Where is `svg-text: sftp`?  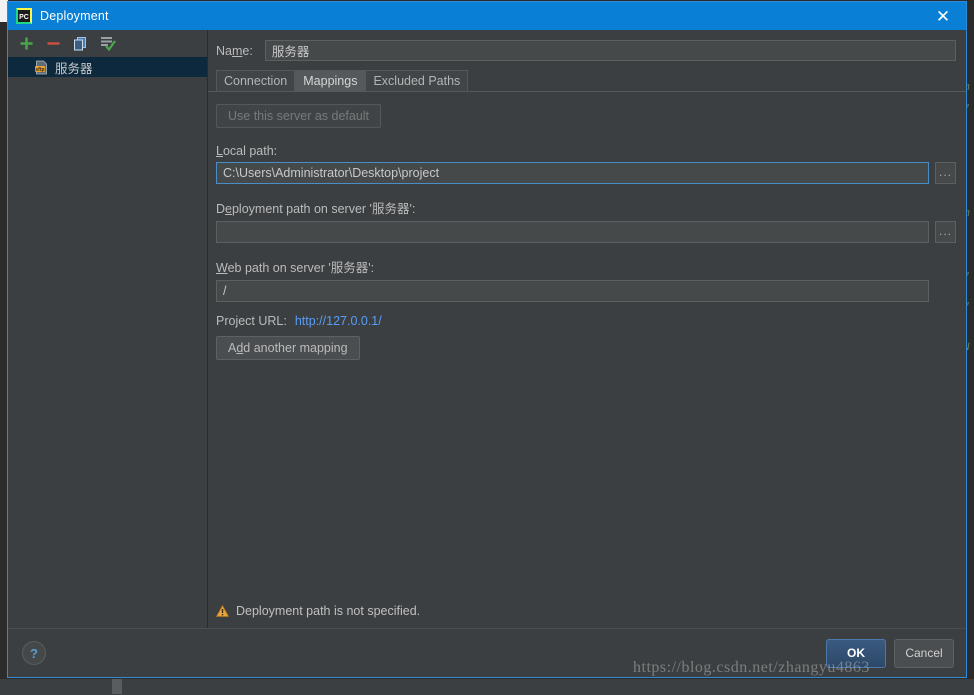
svg-text: sftp is located at coordinates (39, 70).